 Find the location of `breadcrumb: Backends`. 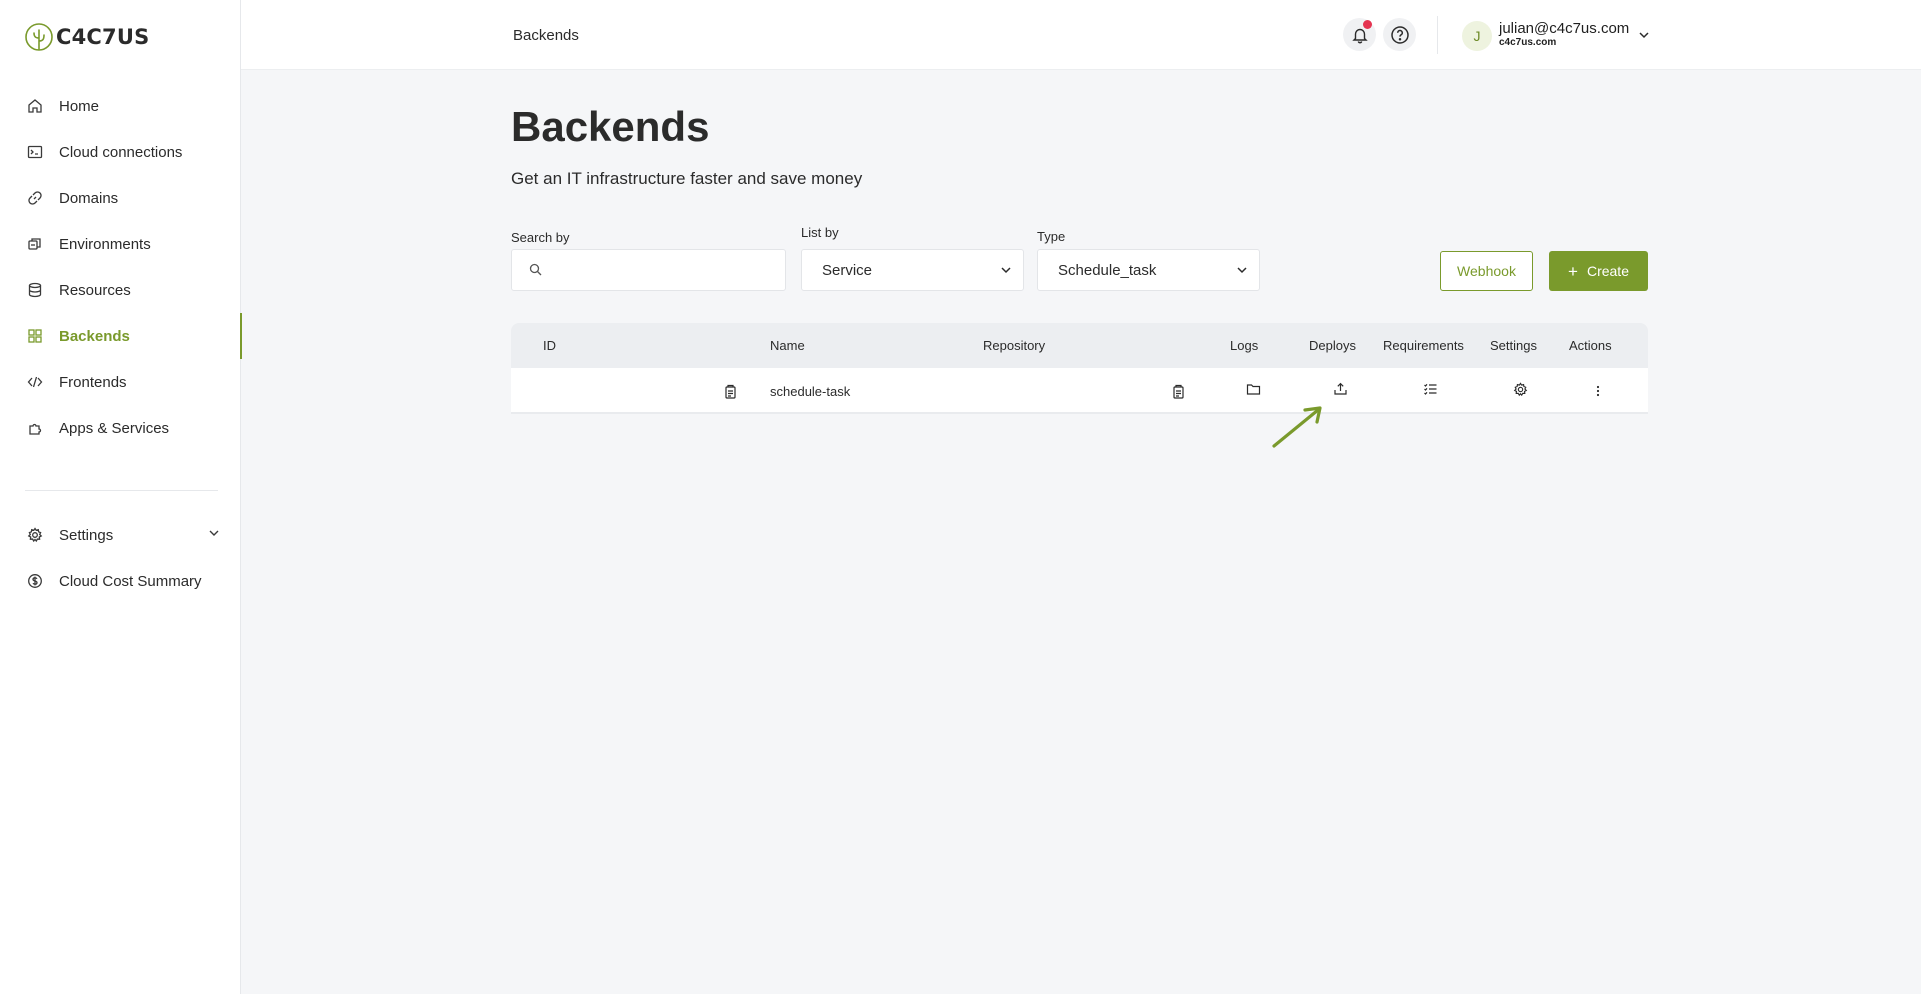

breadcrumb: Backends is located at coordinates (546, 35).